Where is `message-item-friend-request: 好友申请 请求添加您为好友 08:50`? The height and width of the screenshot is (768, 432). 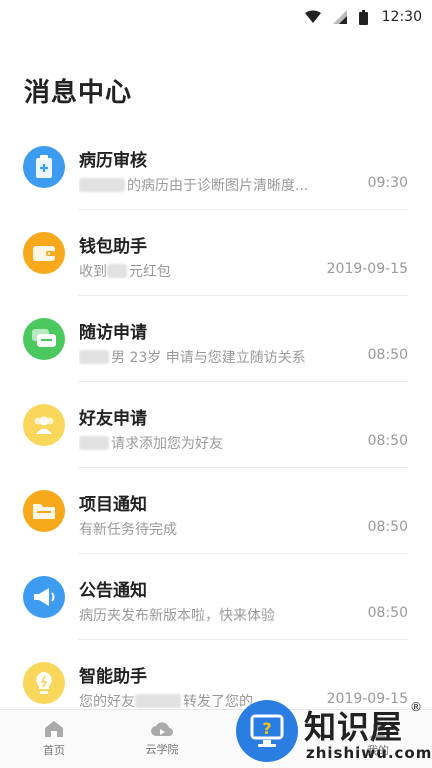 message-item-friend-request: 好友申请 请求添加您为好友 08:50 is located at coordinates (216, 425).